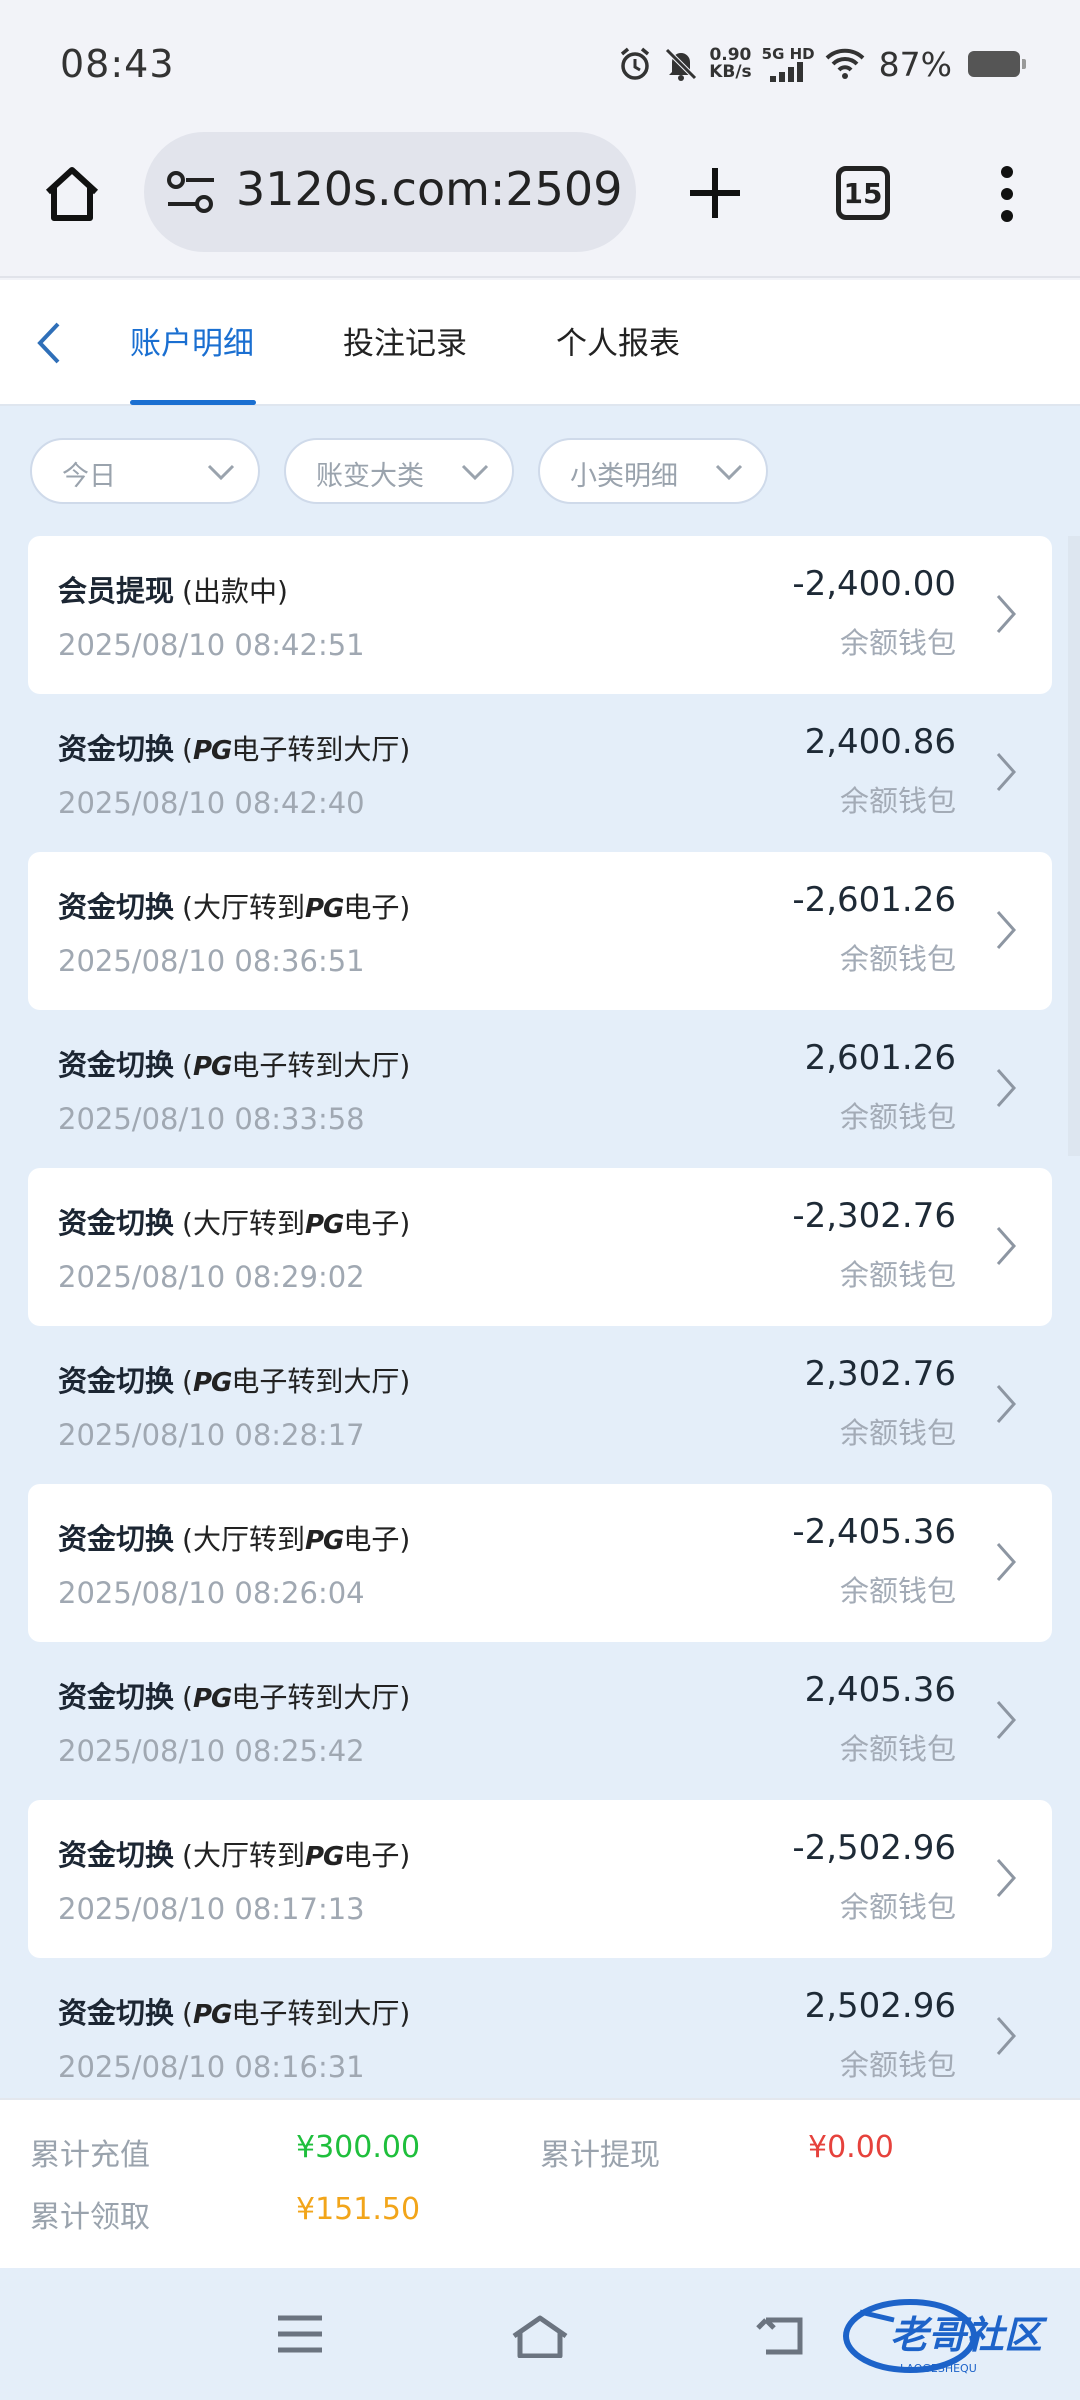 This screenshot has height=2400, width=1080. What do you see at coordinates (945, 2337) in the screenshot?
I see `watermark-logo: 老哥社区 LAOGESHEQU` at bounding box center [945, 2337].